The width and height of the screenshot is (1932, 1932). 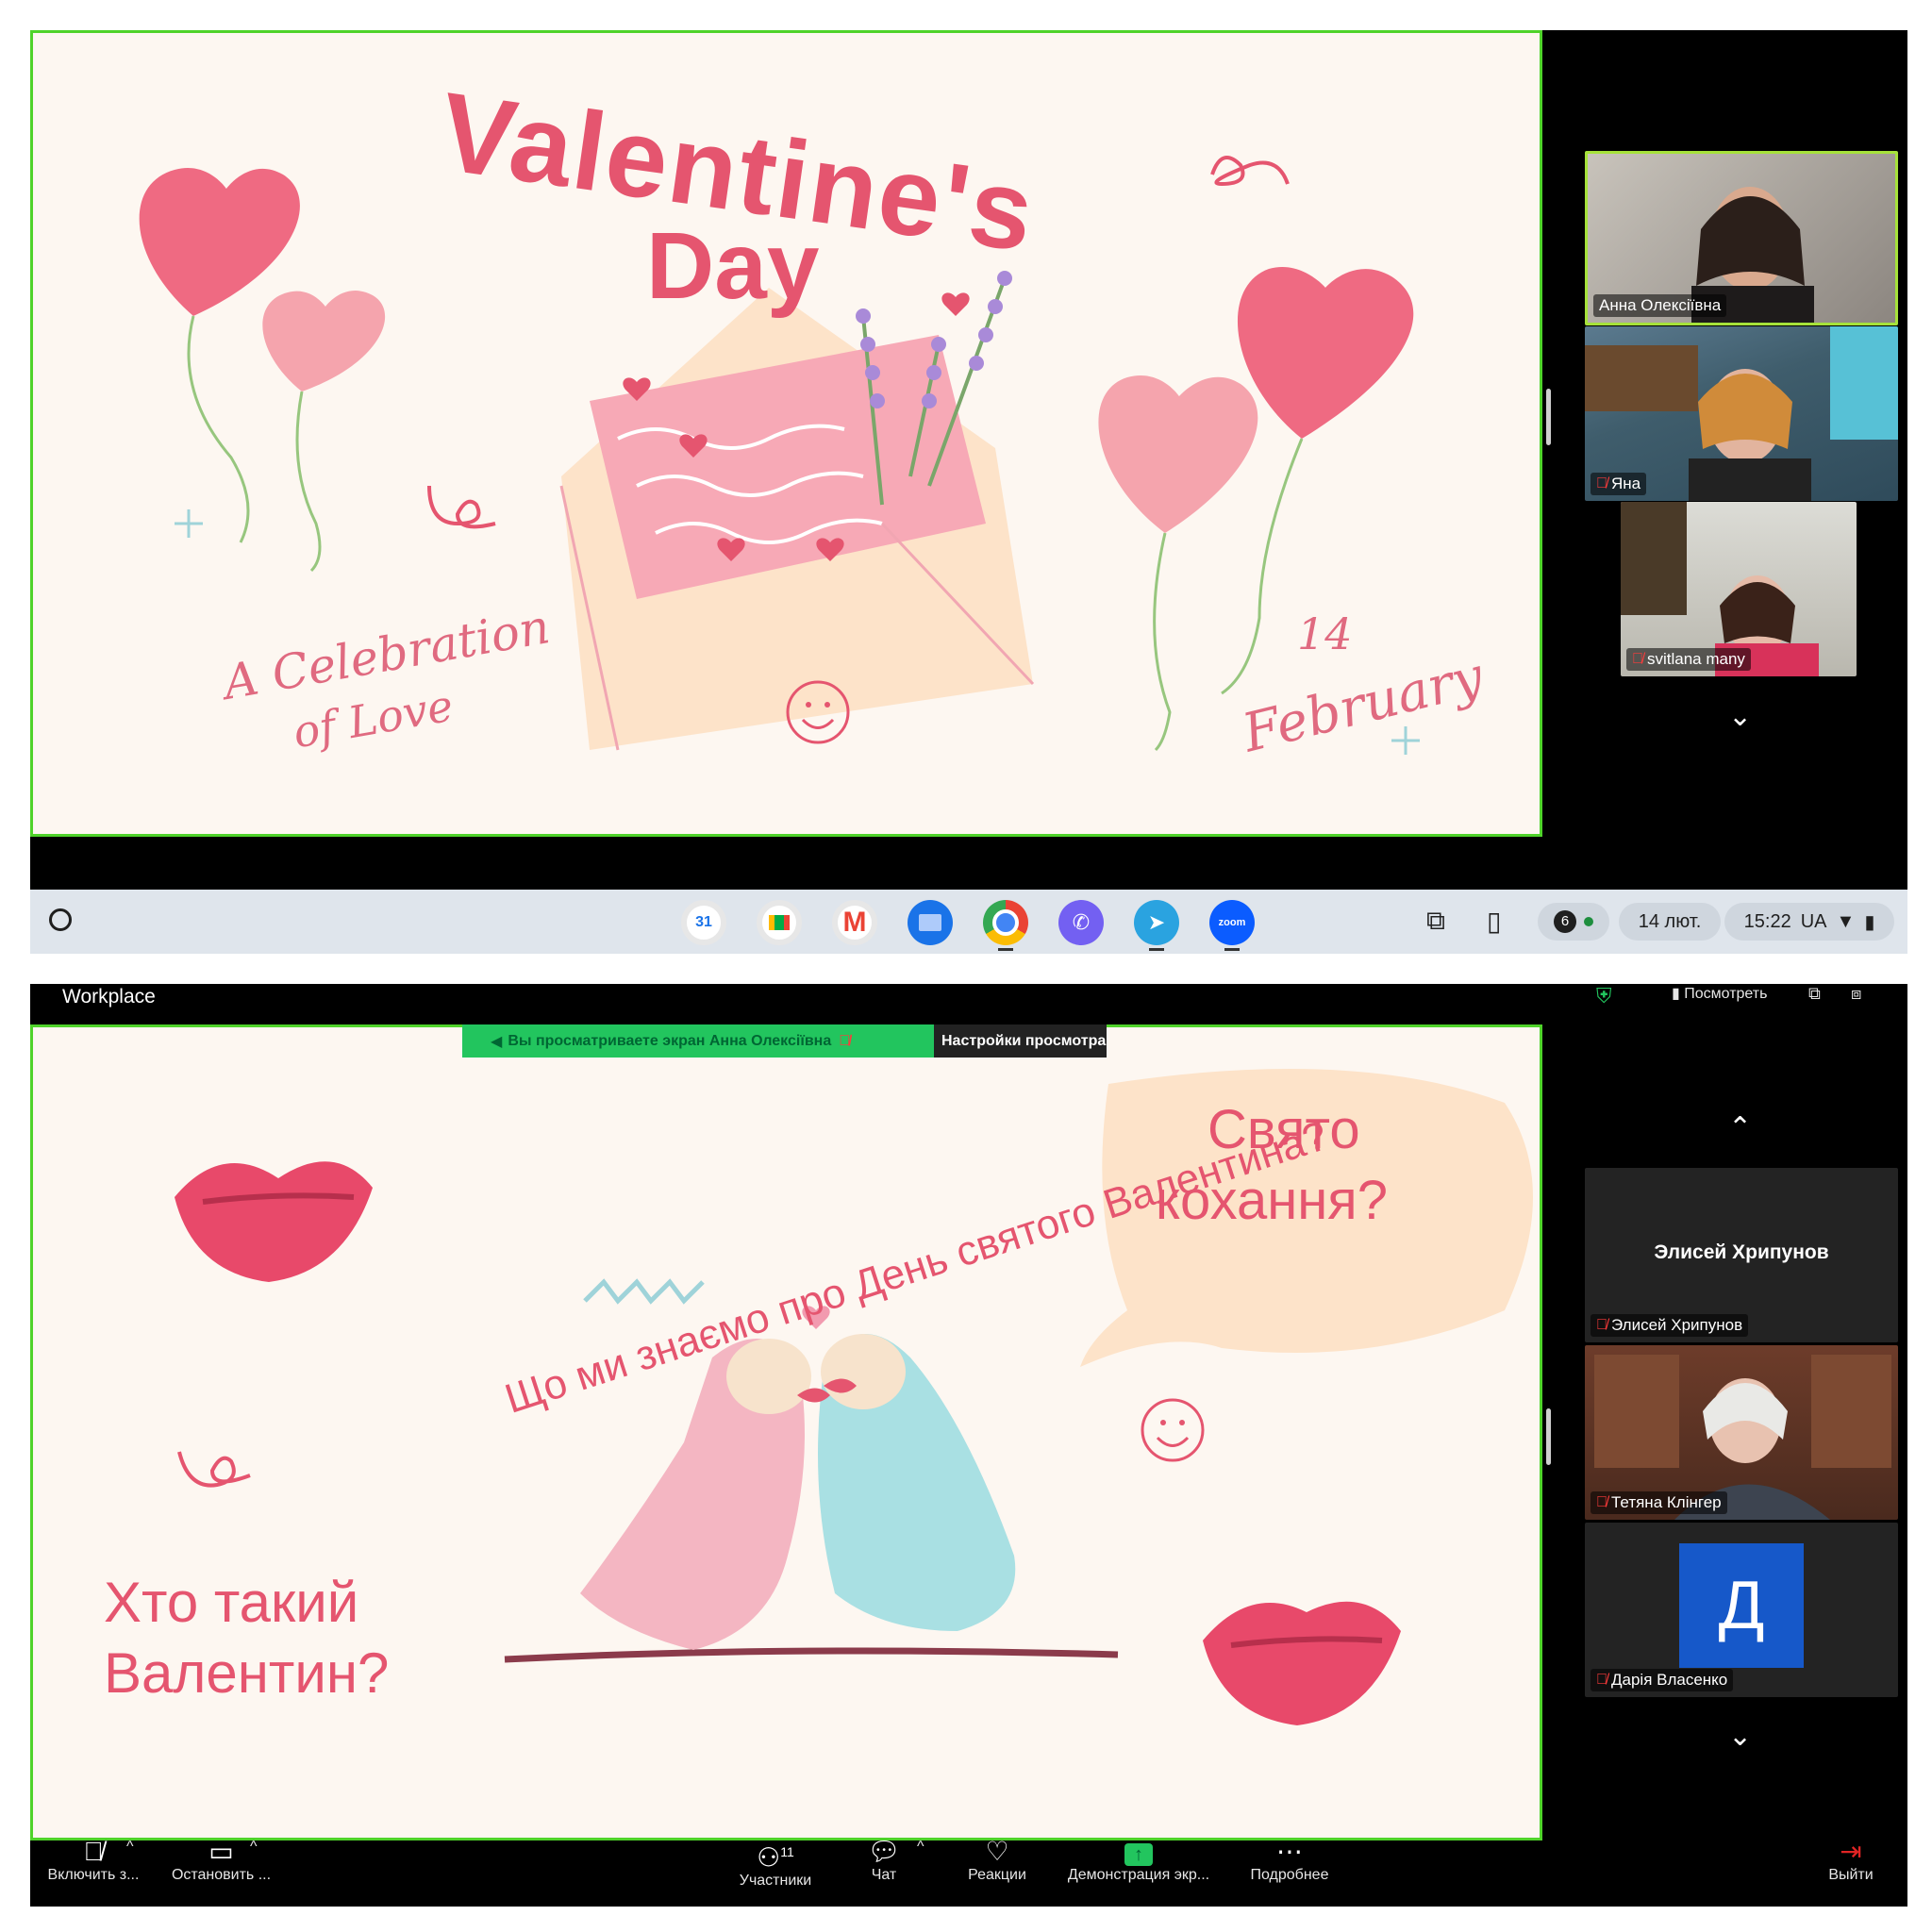 What do you see at coordinates (1662, 1680) in the screenshot?
I see `participant-name-tag: 🎙̸ Дарія Власенко` at bounding box center [1662, 1680].